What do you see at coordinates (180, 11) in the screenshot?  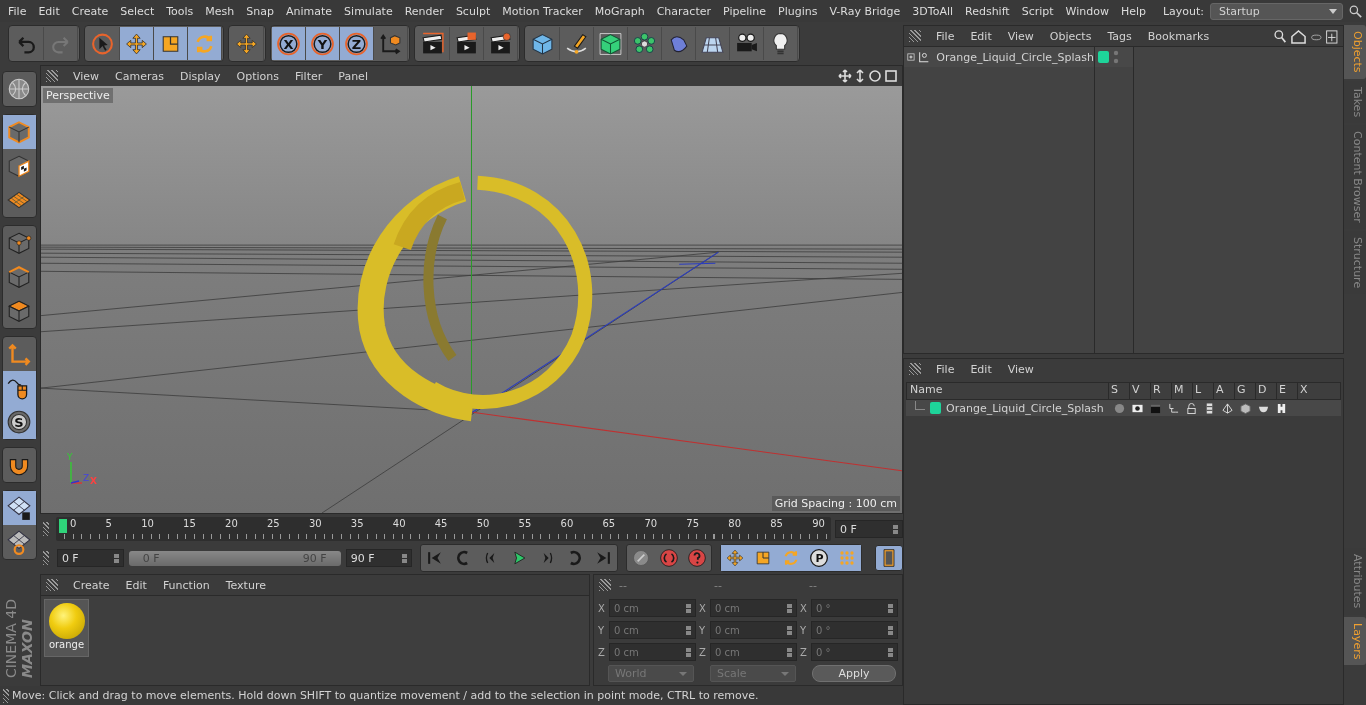 I see `menu-item: Tools` at bounding box center [180, 11].